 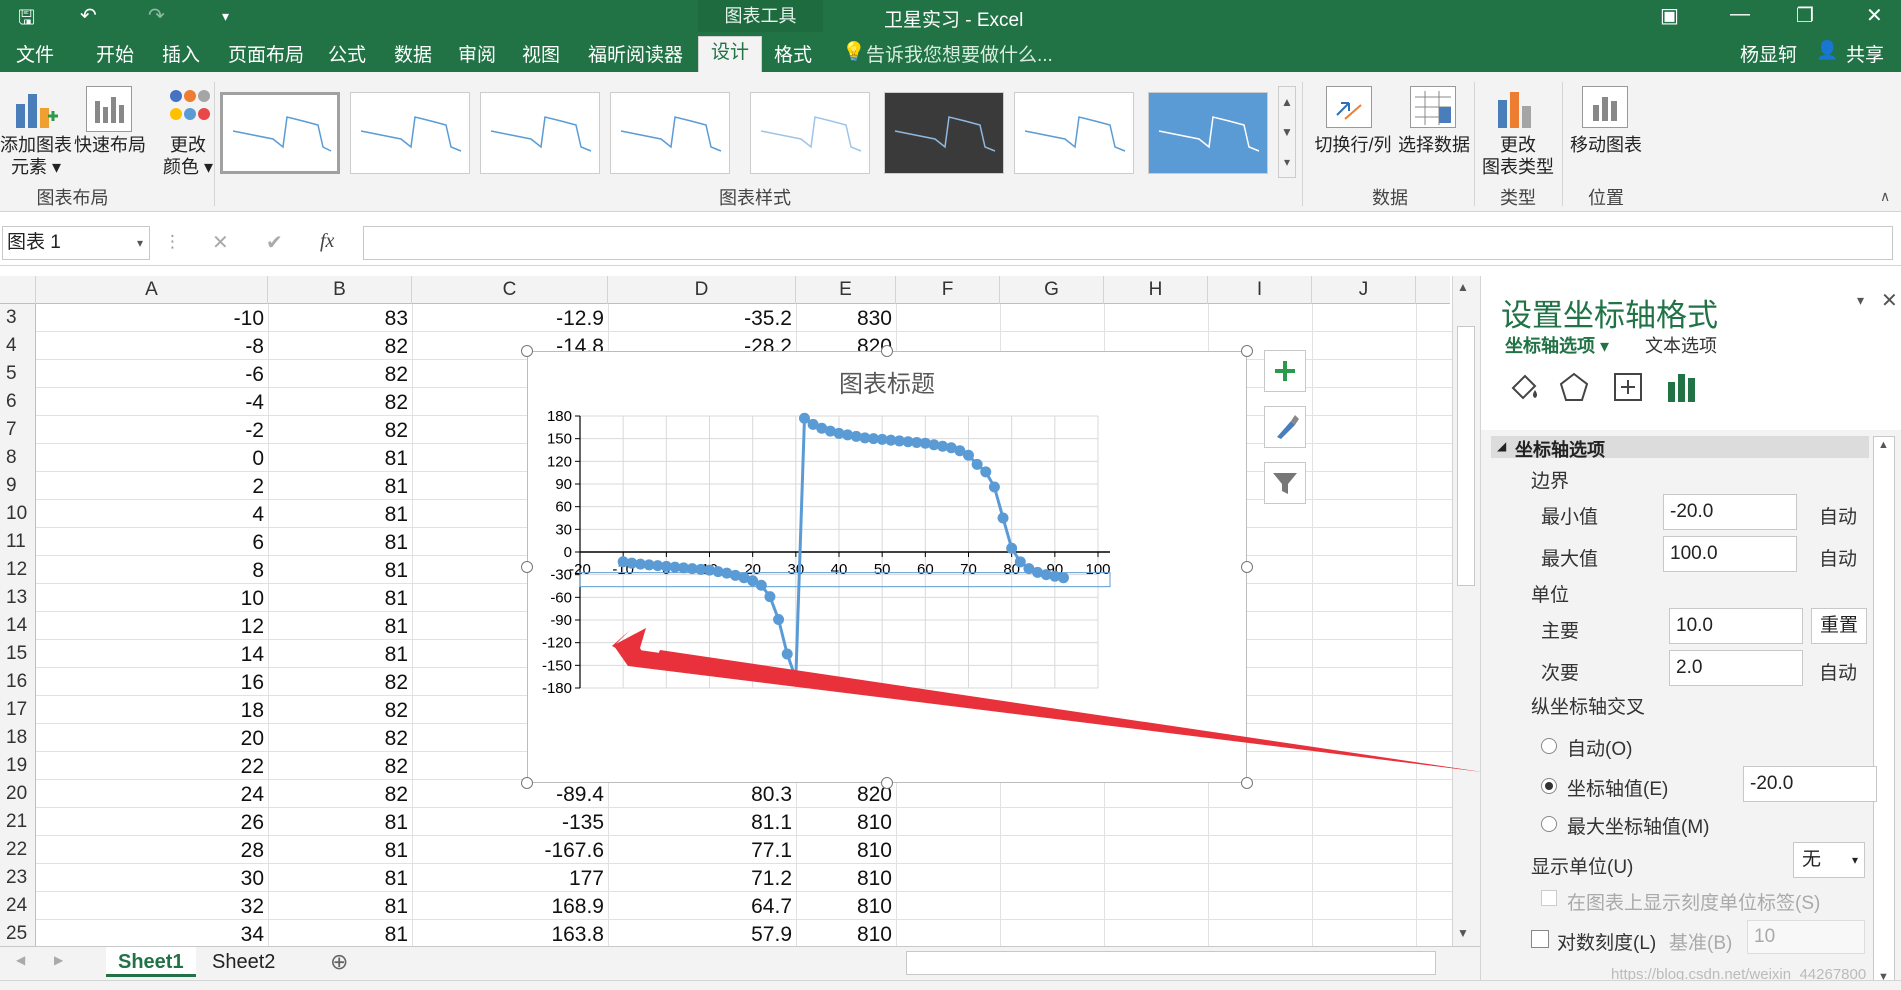 I want to click on cell-c: -167.6, so click(x=510, y=850).